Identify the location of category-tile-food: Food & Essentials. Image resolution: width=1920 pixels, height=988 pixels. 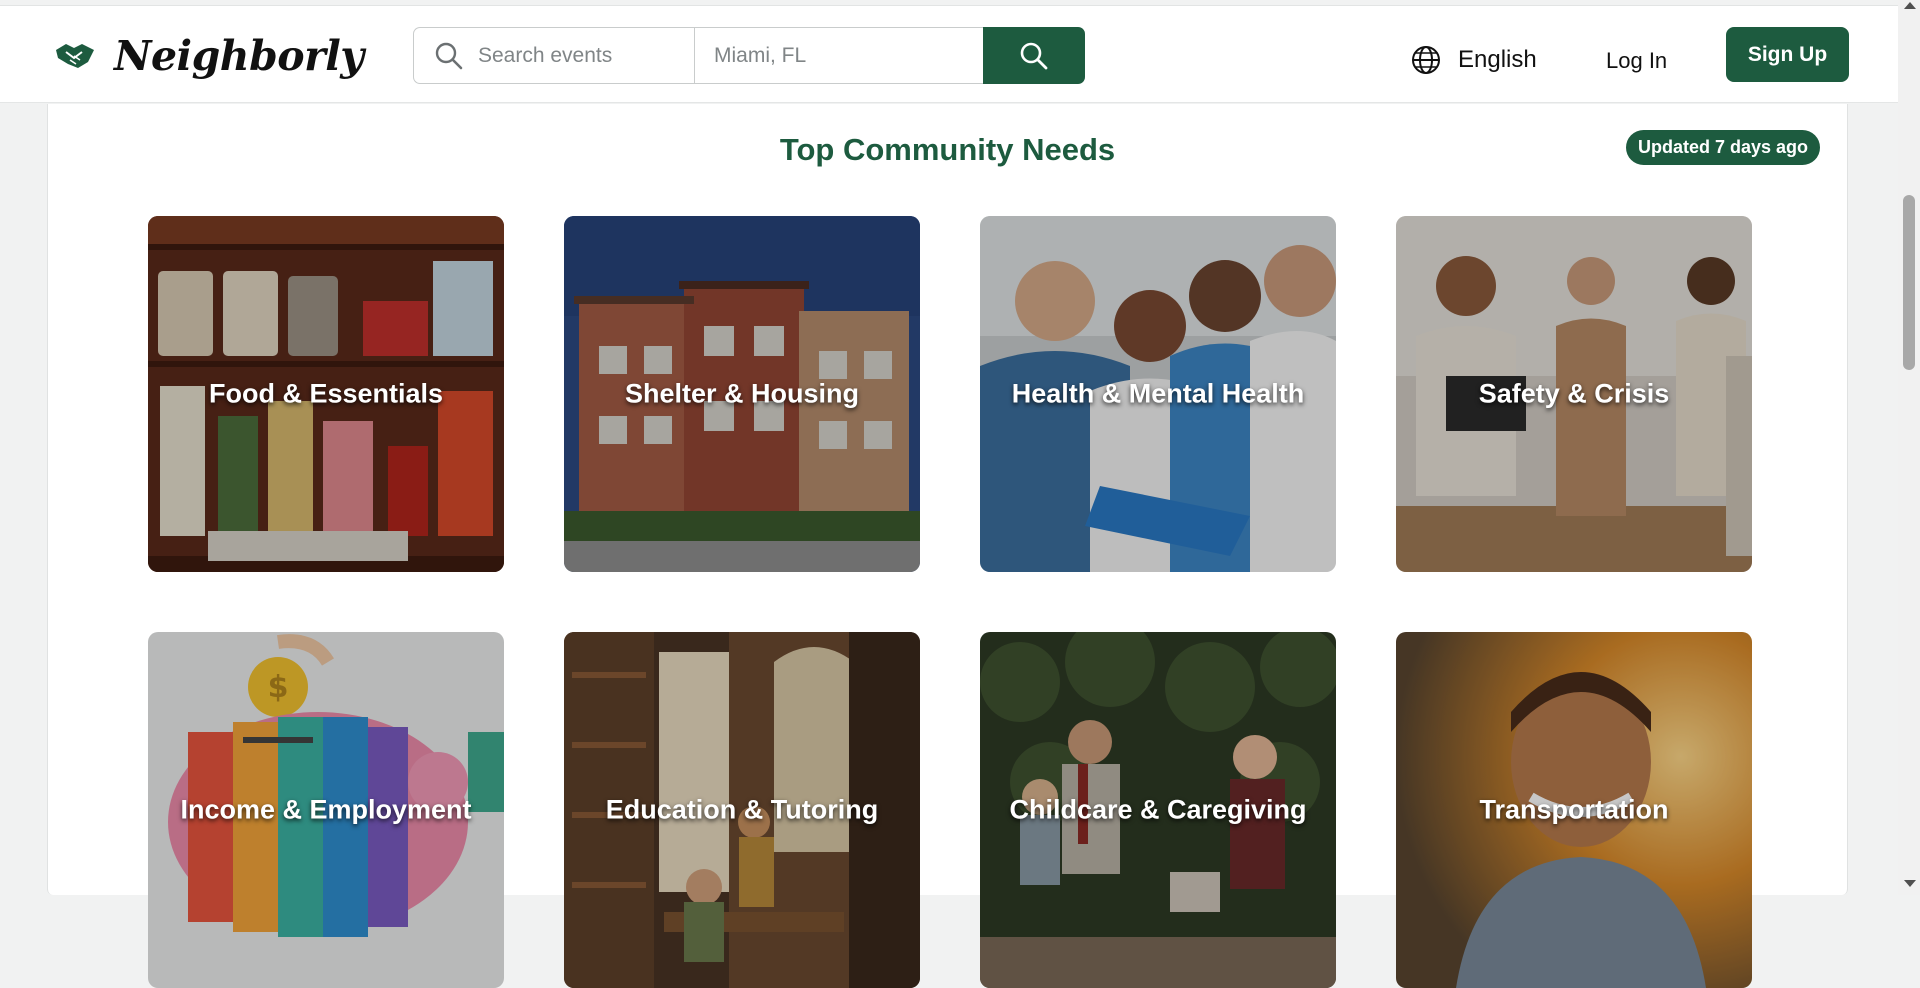
(326, 394).